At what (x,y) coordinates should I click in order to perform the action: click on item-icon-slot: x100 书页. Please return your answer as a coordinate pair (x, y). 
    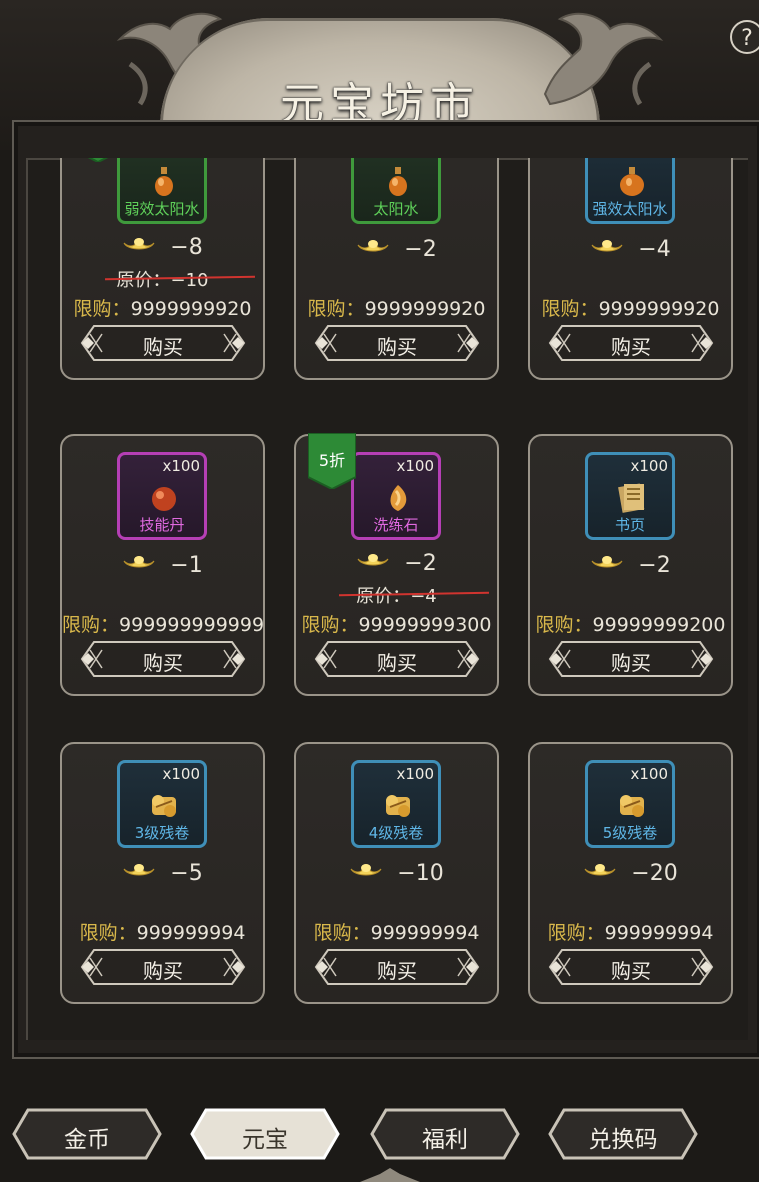
    Looking at the image, I should click on (630, 496).